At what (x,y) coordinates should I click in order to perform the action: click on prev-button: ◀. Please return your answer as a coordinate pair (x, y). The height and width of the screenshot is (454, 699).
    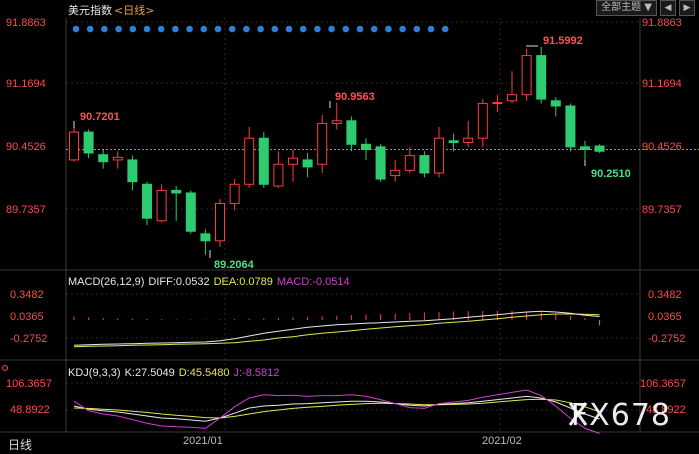
    Looking at the image, I should click on (668, 8).